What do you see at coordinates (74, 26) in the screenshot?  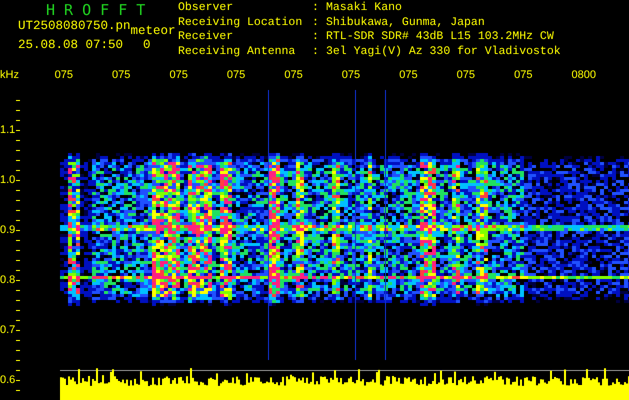 I see `file-name: UT2508080750.pn` at bounding box center [74, 26].